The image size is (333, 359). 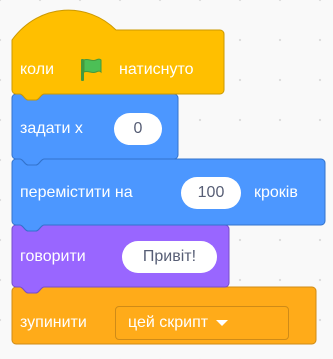 What do you see at coordinates (276, 192) in the screenshot?
I see `move-suffix-label: кроків` at bounding box center [276, 192].